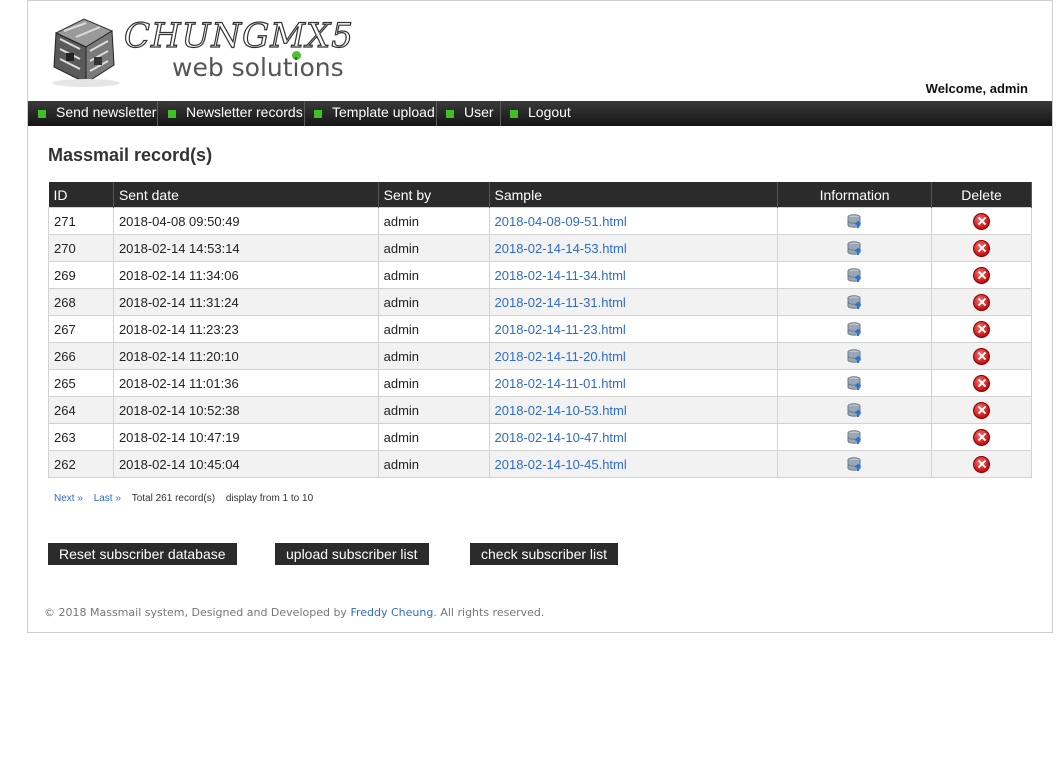  I want to click on cell-sample: 2018-02-14-11-34.html, so click(633, 275).